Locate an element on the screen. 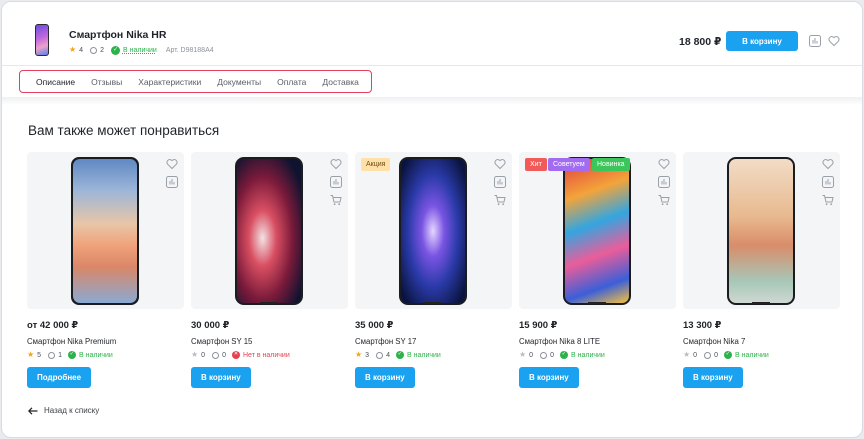 The width and height of the screenshot is (864, 439). card-rating: 0 is located at coordinates (531, 355).